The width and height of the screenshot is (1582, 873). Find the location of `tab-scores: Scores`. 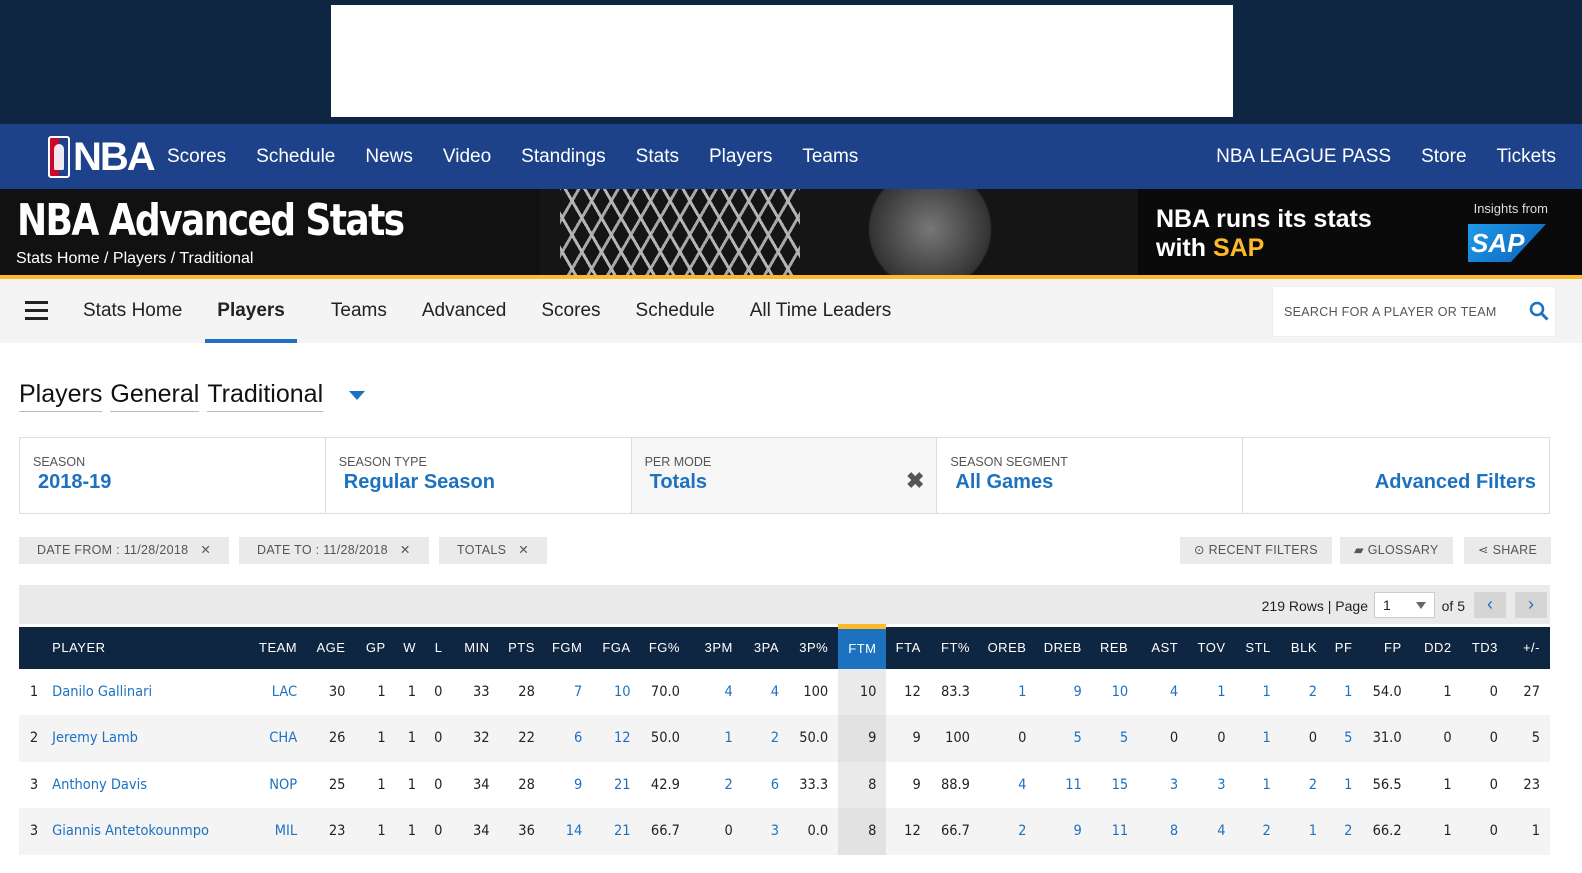

tab-scores: Scores is located at coordinates (570, 311).